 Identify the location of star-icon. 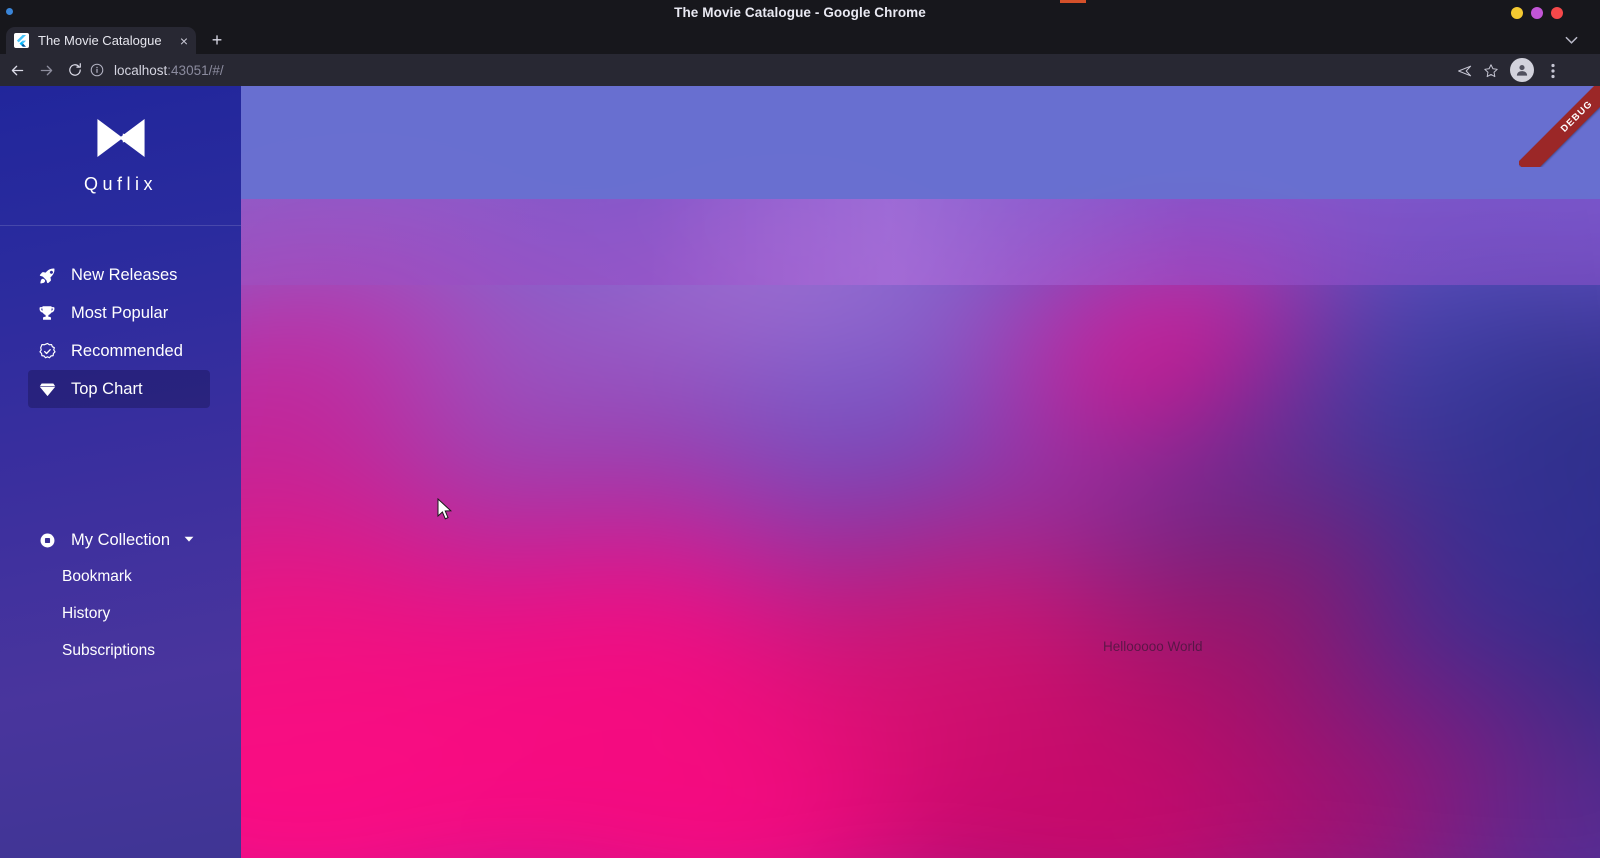
(1491, 71).